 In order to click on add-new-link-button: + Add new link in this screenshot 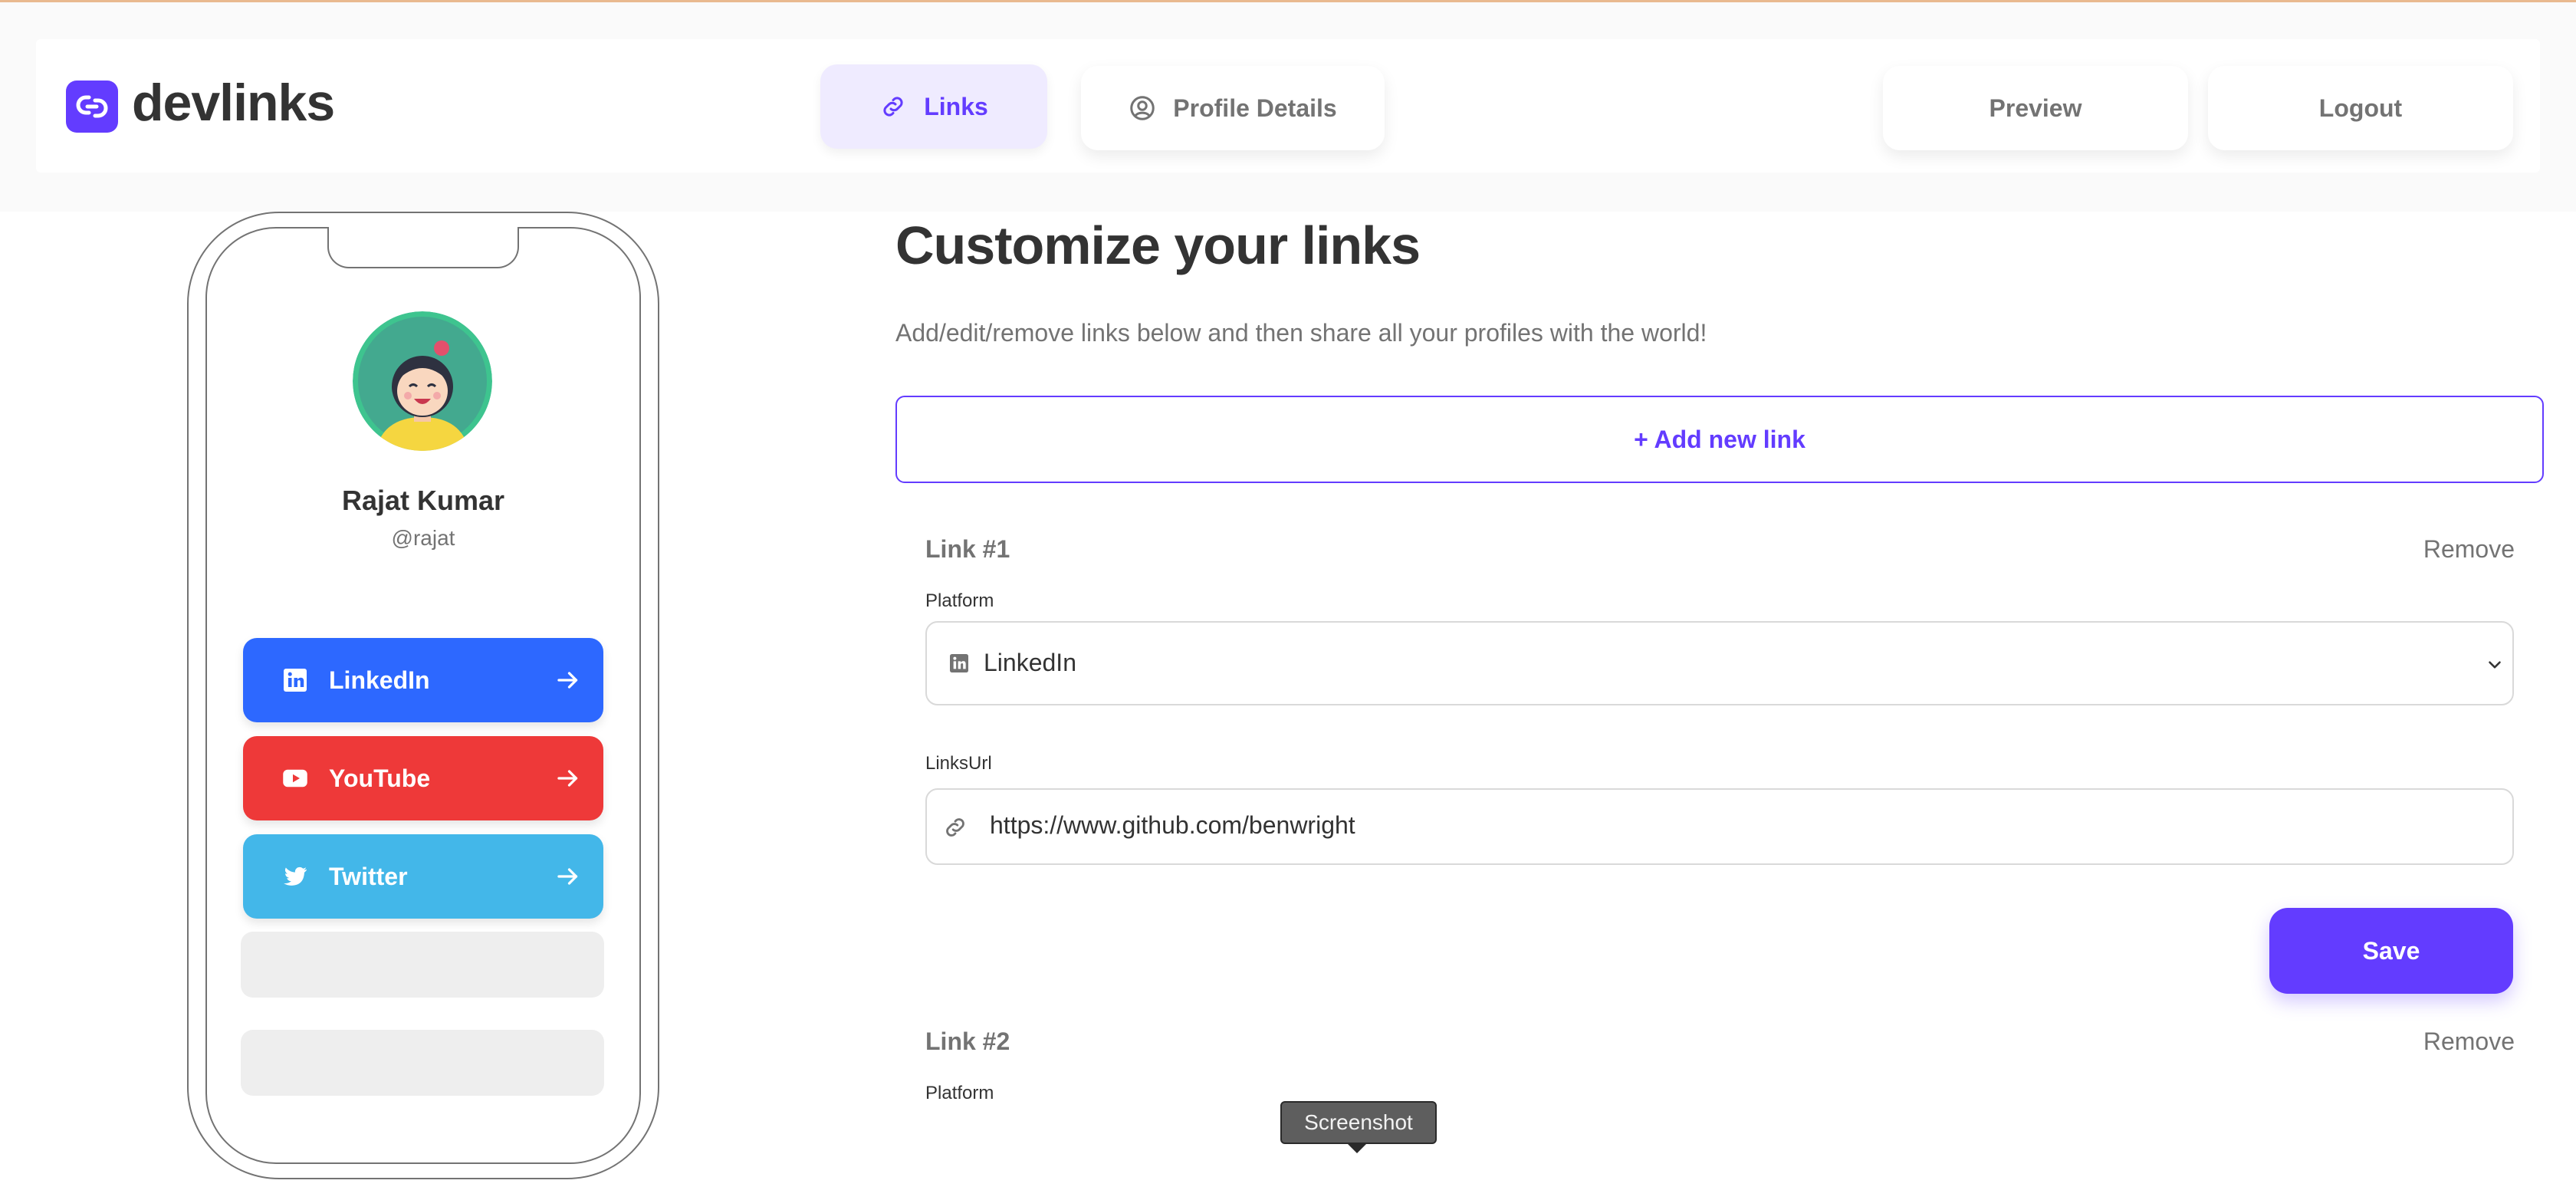, I will do `click(1720, 439)`.